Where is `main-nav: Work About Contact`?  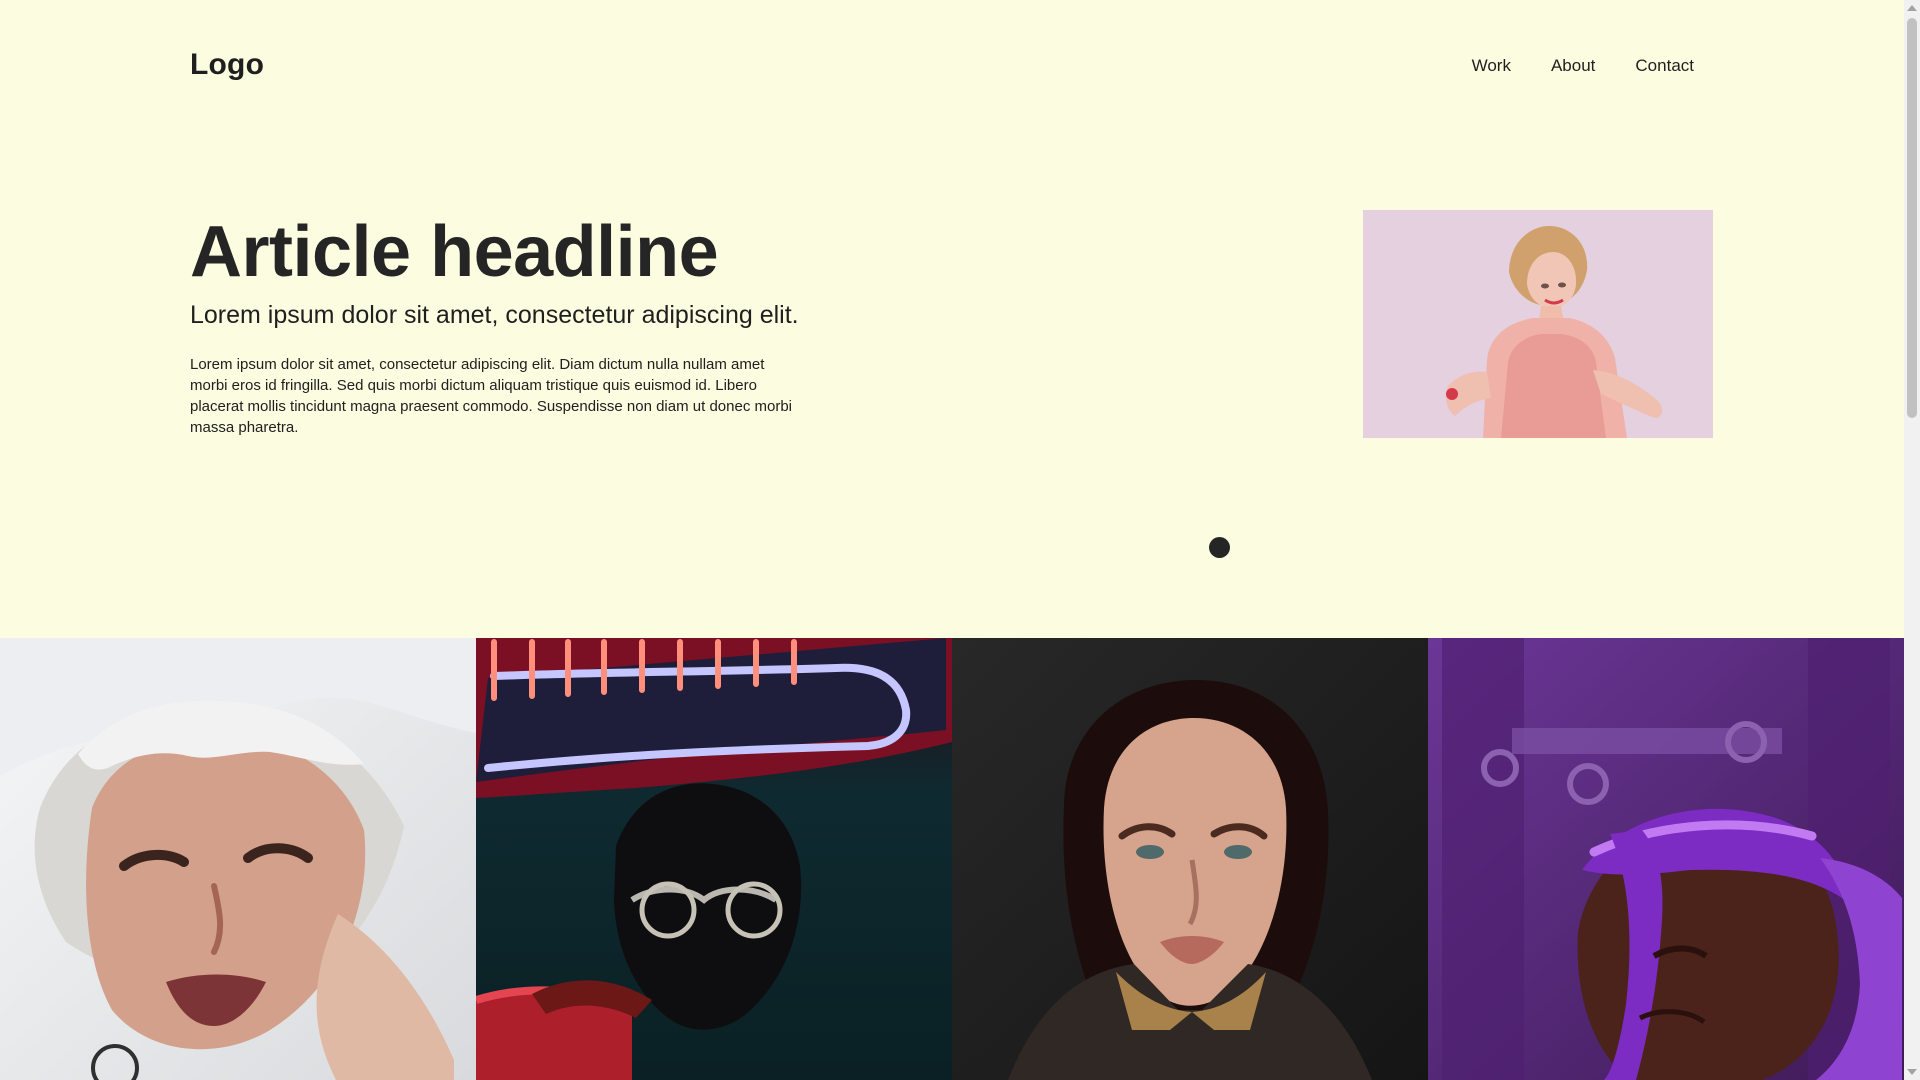 main-nav: Work About Contact is located at coordinates (1583, 66).